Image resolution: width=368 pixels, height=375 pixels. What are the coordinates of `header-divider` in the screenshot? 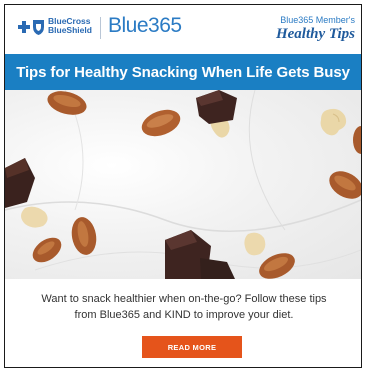 It's located at (100, 28).